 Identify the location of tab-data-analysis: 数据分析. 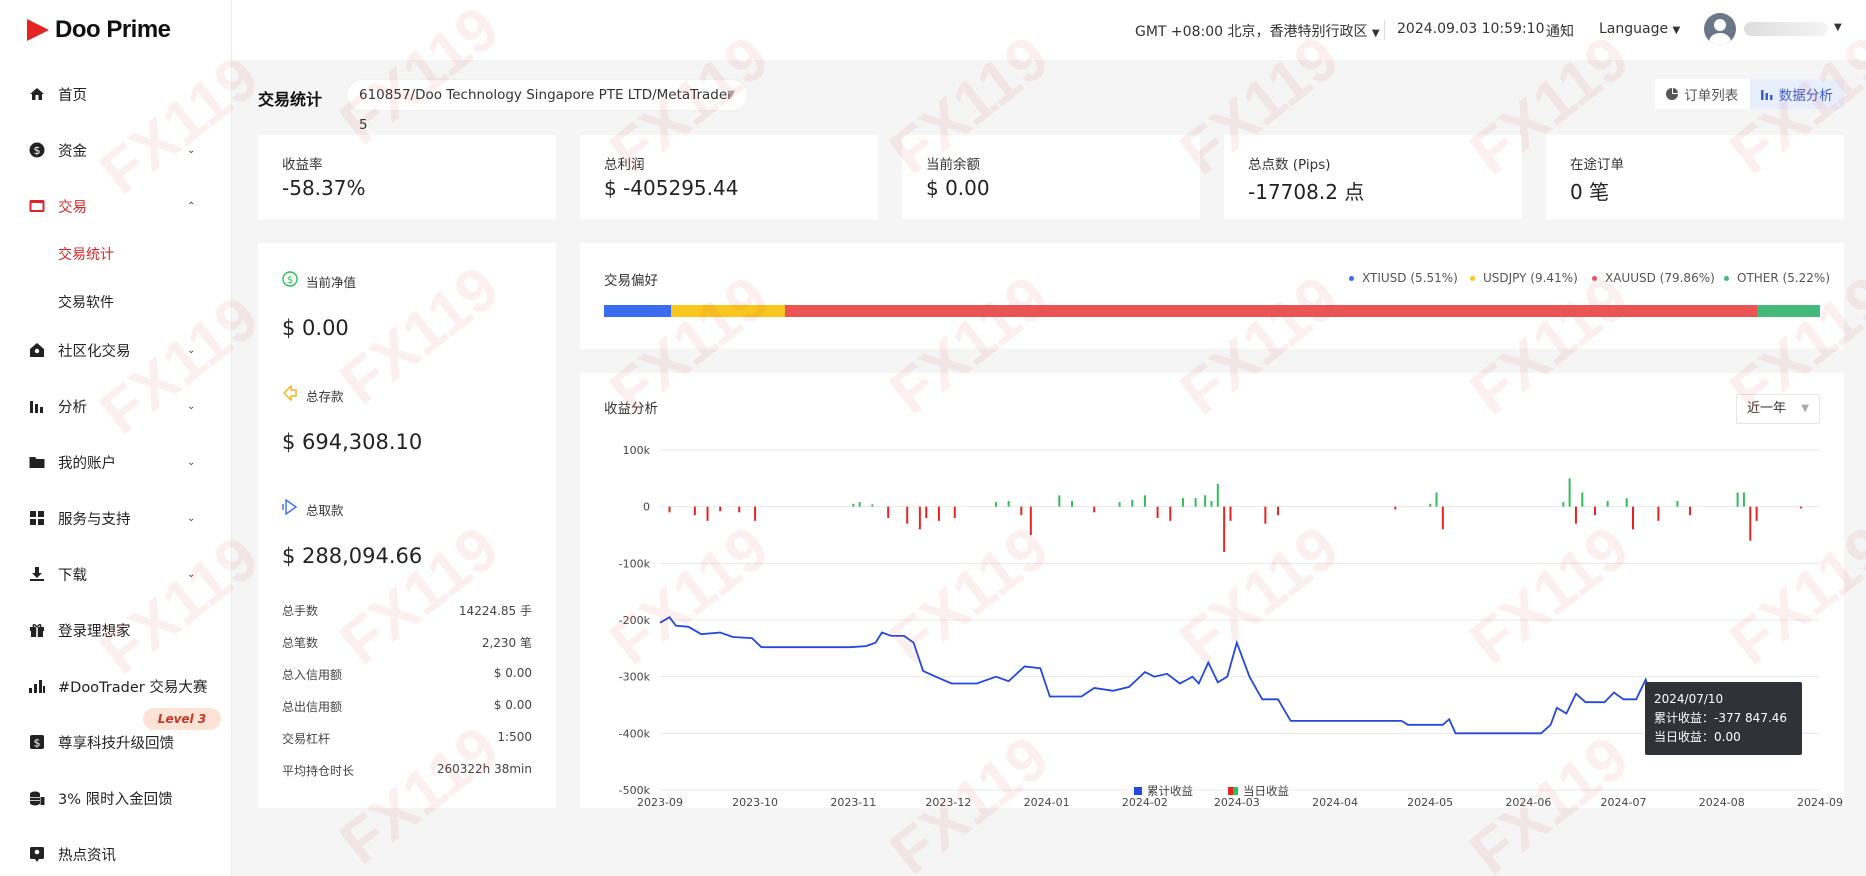
(1796, 94).